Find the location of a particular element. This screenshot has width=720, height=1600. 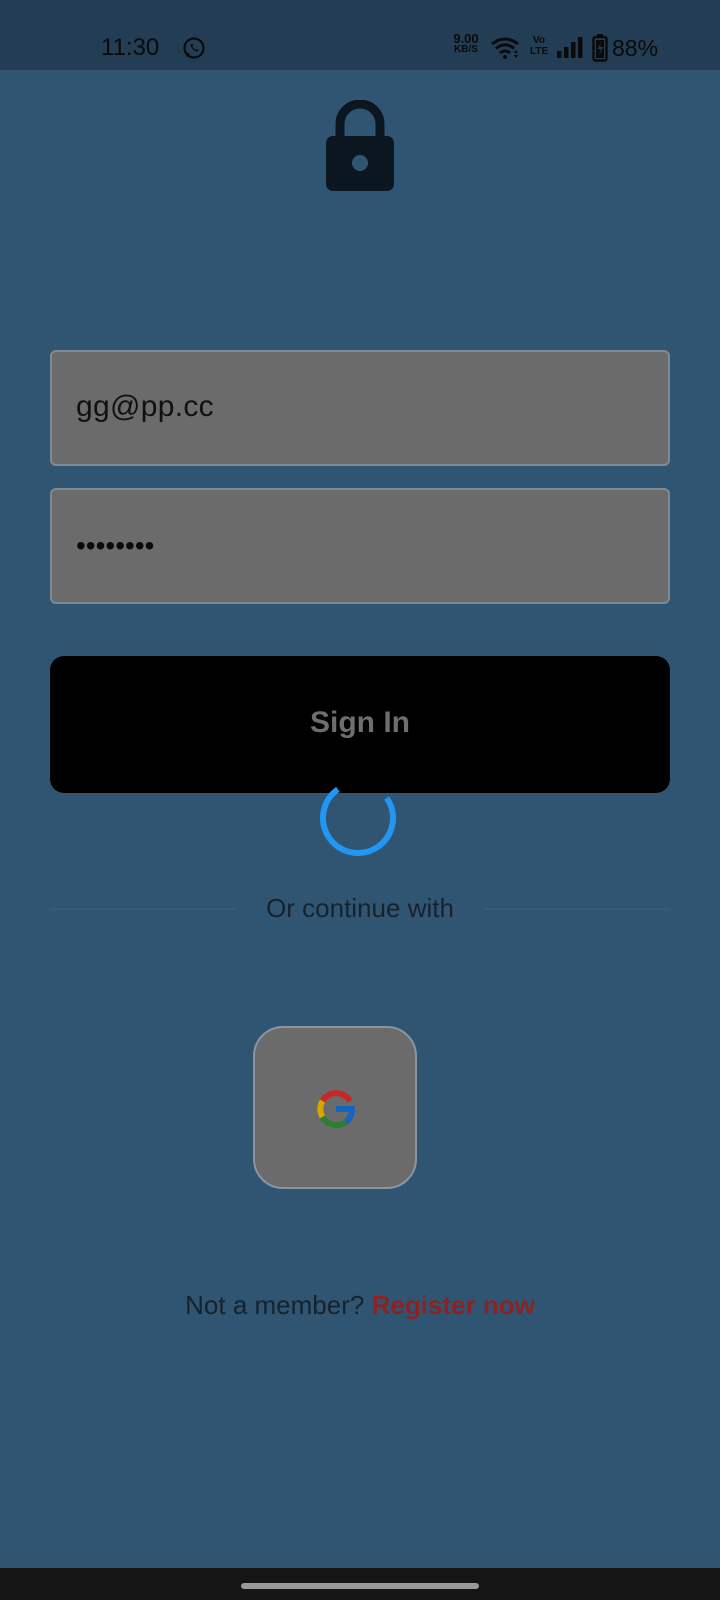

network-rate: 9.00 is located at coordinates (466, 38).